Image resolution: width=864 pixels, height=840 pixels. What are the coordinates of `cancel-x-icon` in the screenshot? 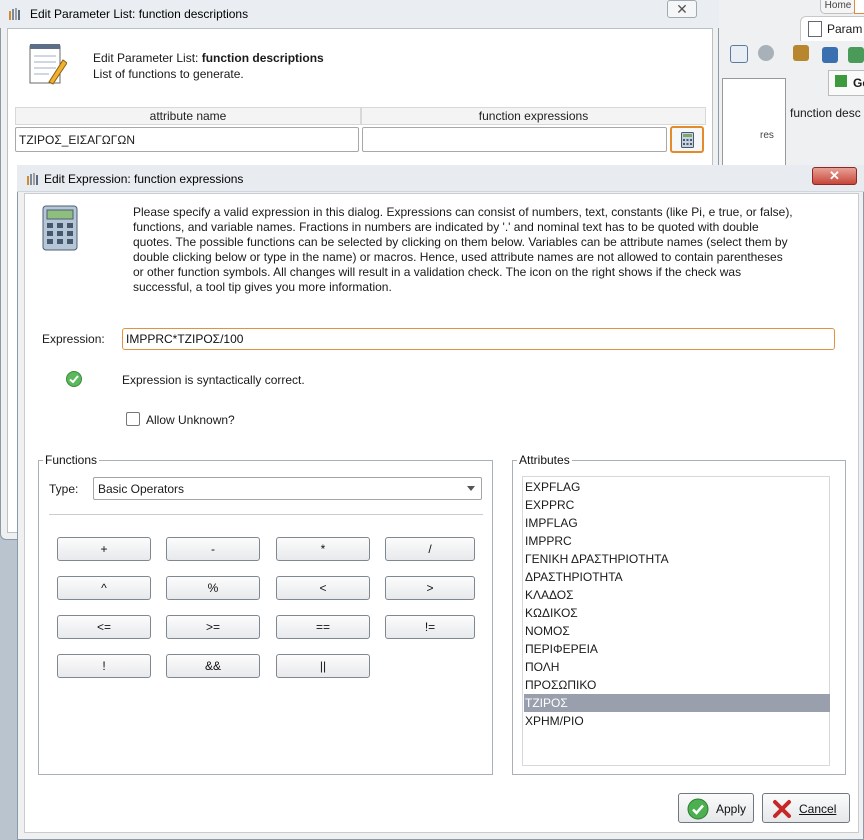 It's located at (782, 809).